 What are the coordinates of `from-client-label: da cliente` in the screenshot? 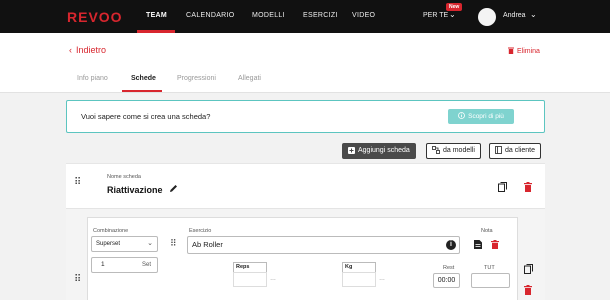 It's located at (520, 150).